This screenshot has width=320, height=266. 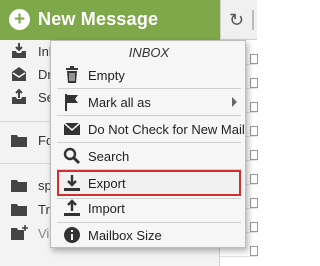 I want to click on menu-title: INBOX, so click(x=149, y=52).